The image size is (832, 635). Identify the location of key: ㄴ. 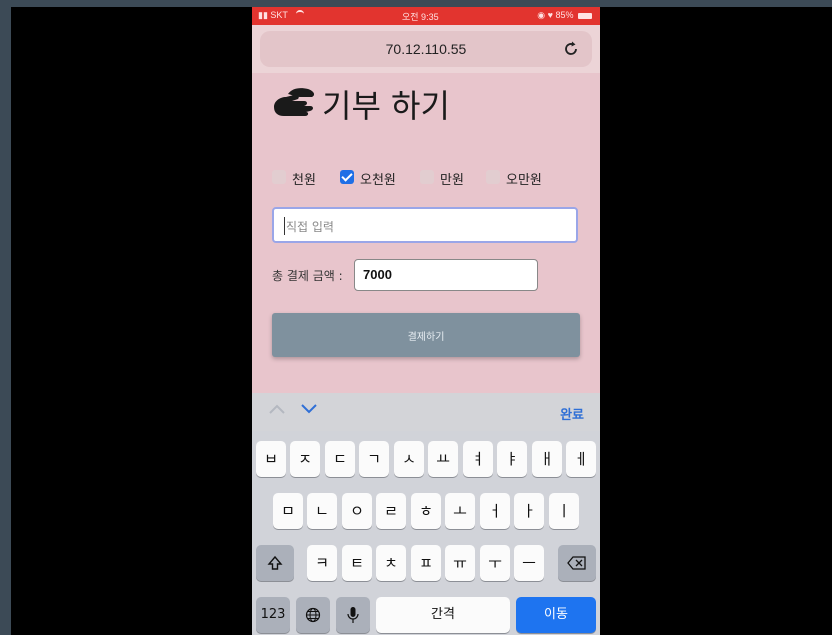
(322, 511).